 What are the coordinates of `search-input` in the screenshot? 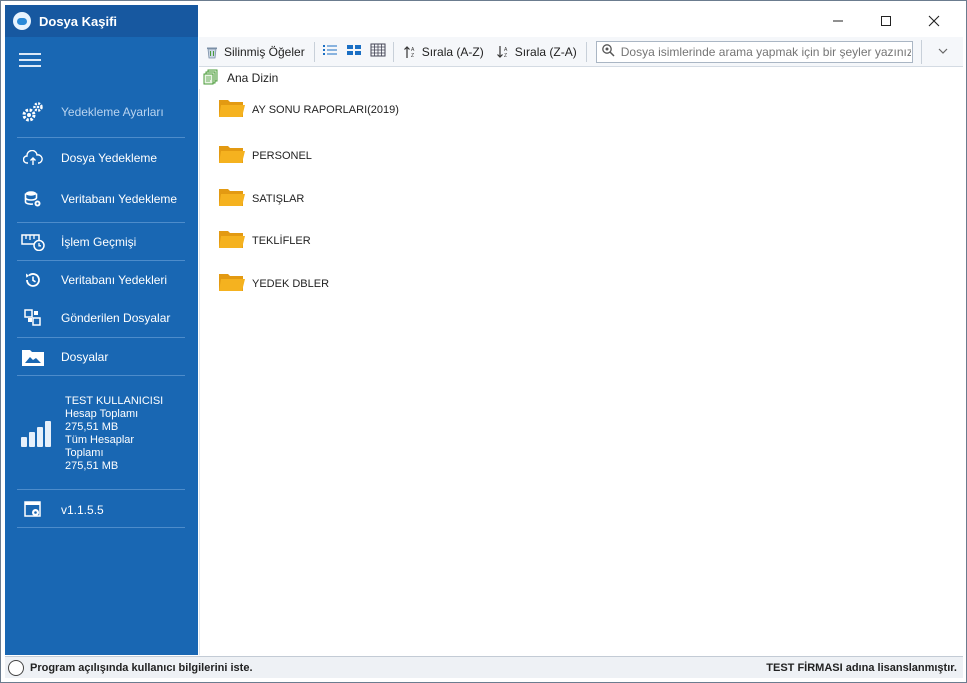 It's located at (765, 51).